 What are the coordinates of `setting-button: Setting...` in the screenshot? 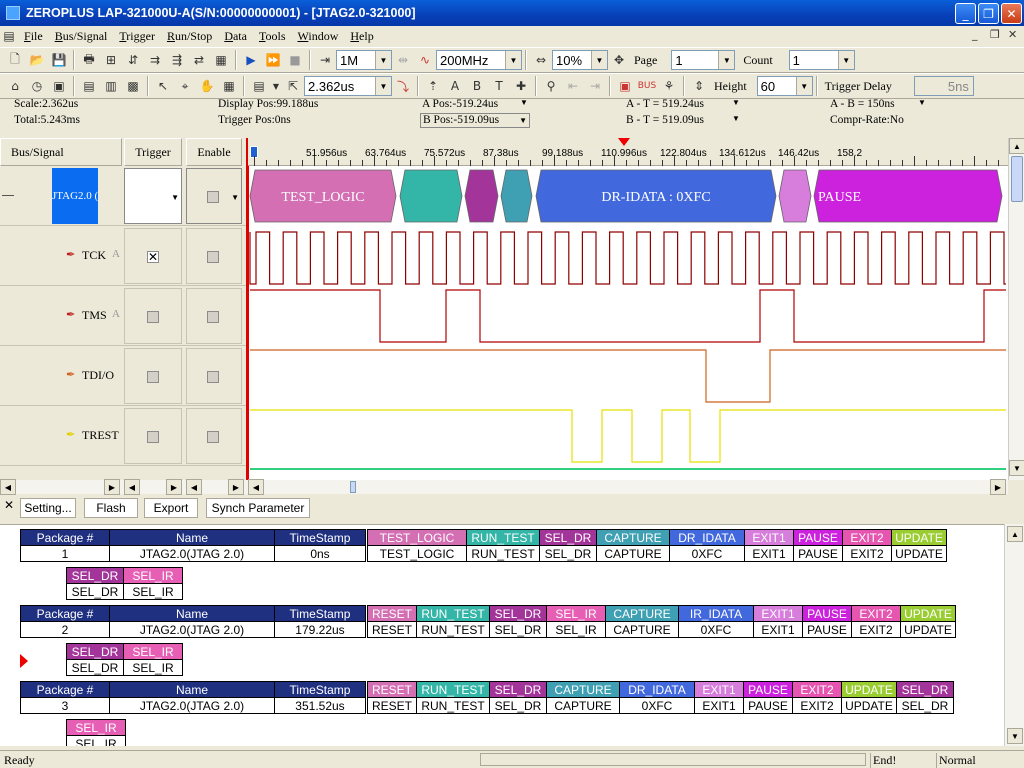 It's located at (48, 508).